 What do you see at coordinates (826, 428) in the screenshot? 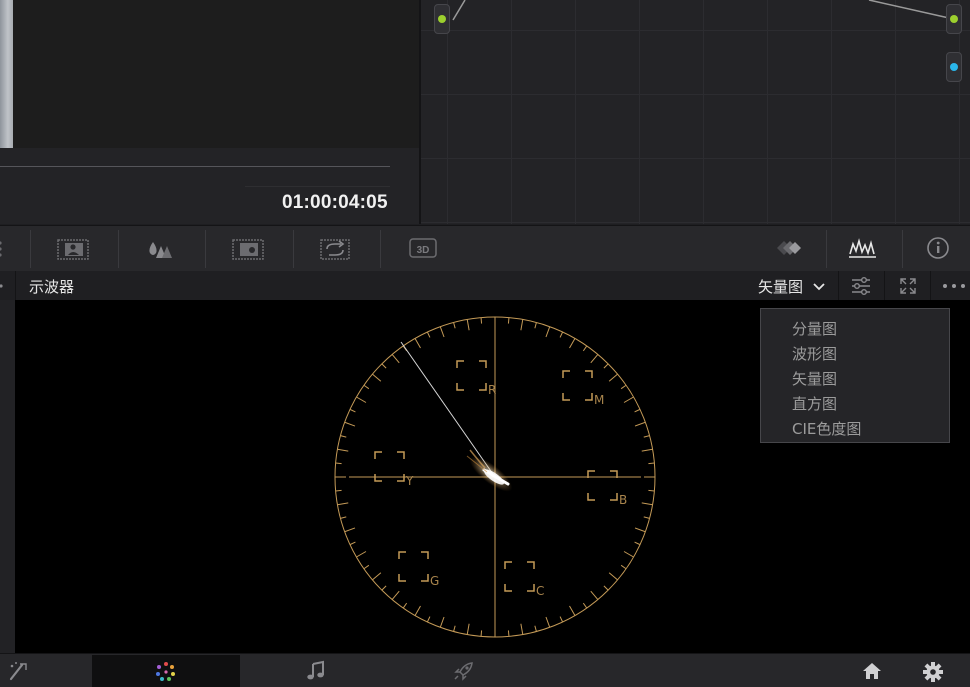
I see `menu-item-cie: CIE色度图` at bounding box center [826, 428].